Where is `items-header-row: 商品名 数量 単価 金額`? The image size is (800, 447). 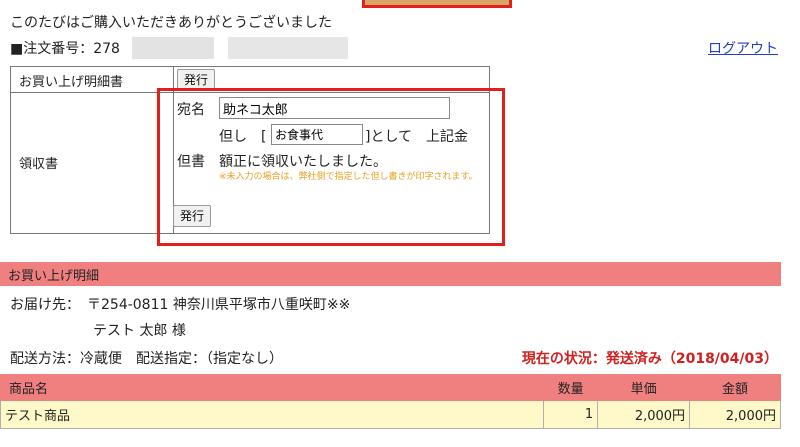
items-header-row: 商品名 数量 単価 金額 is located at coordinates (390, 387).